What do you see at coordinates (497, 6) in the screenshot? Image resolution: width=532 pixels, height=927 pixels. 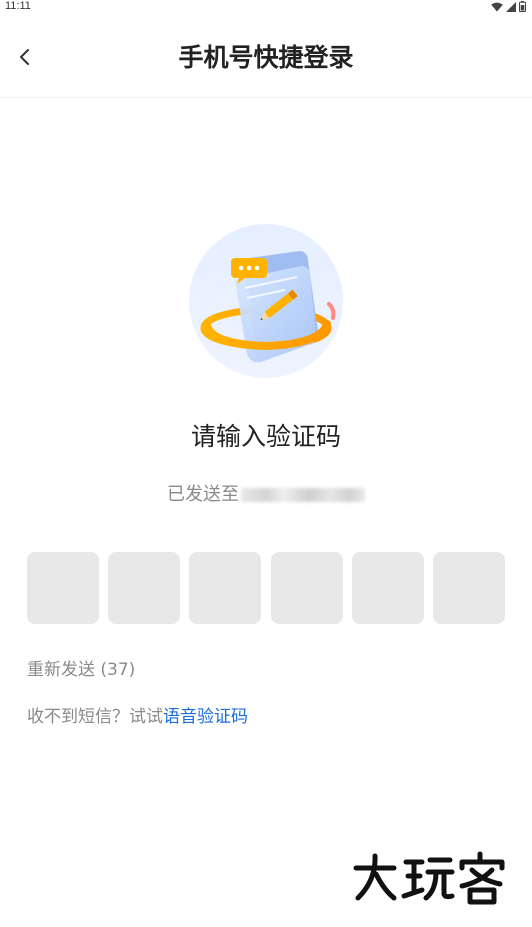 I see `wifi-icon` at bounding box center [497, 6].